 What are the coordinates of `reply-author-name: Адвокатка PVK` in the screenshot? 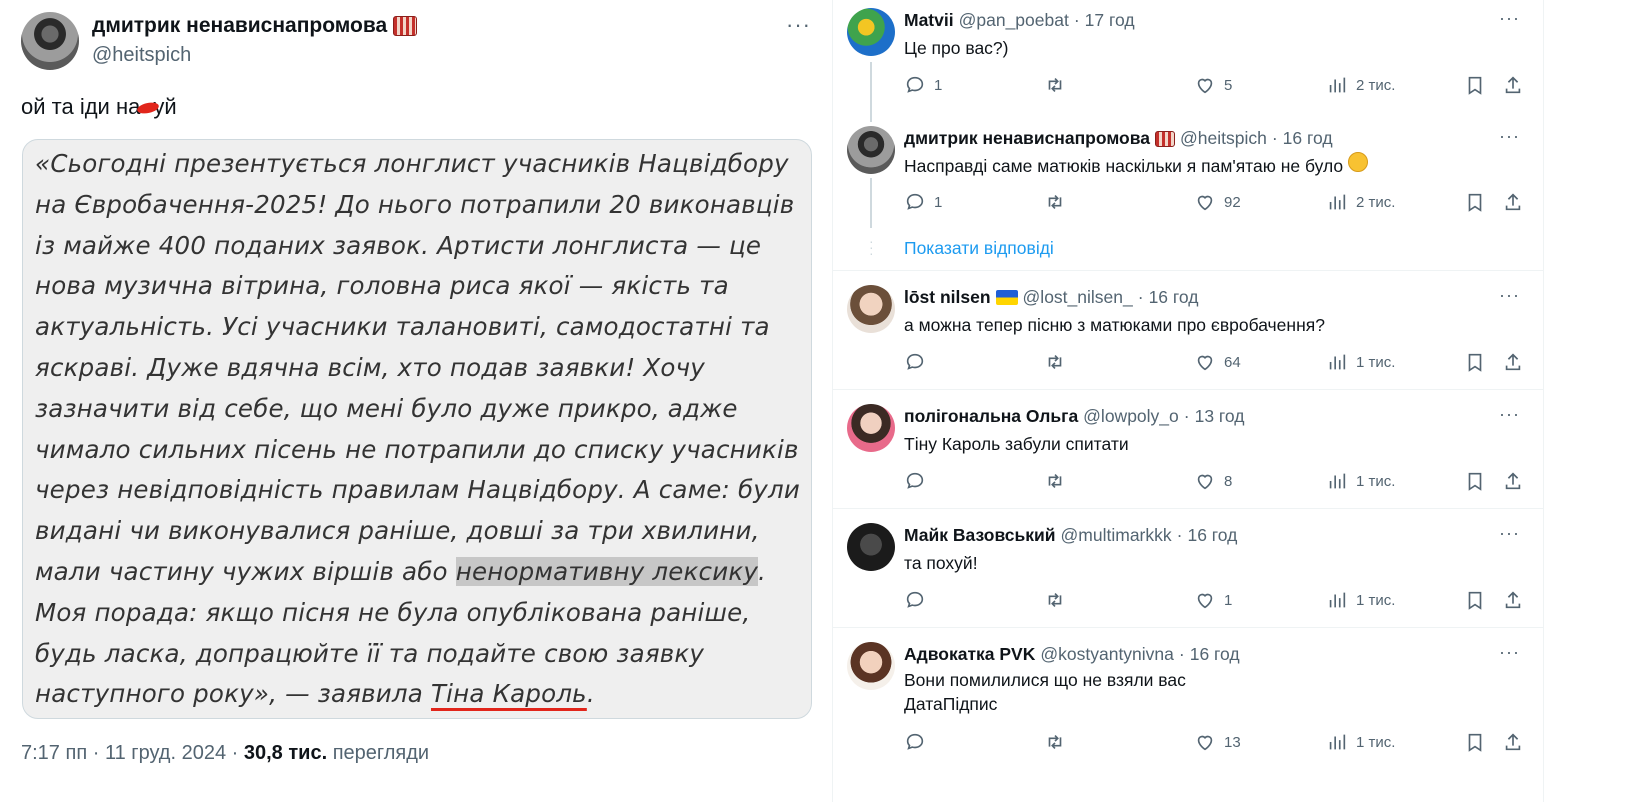 It's located at (969, 654).